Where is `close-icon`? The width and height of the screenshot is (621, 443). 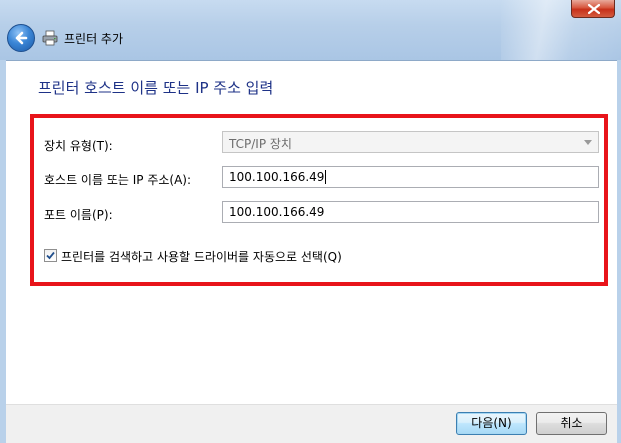
close-icon is located at coordinates (594, 9).